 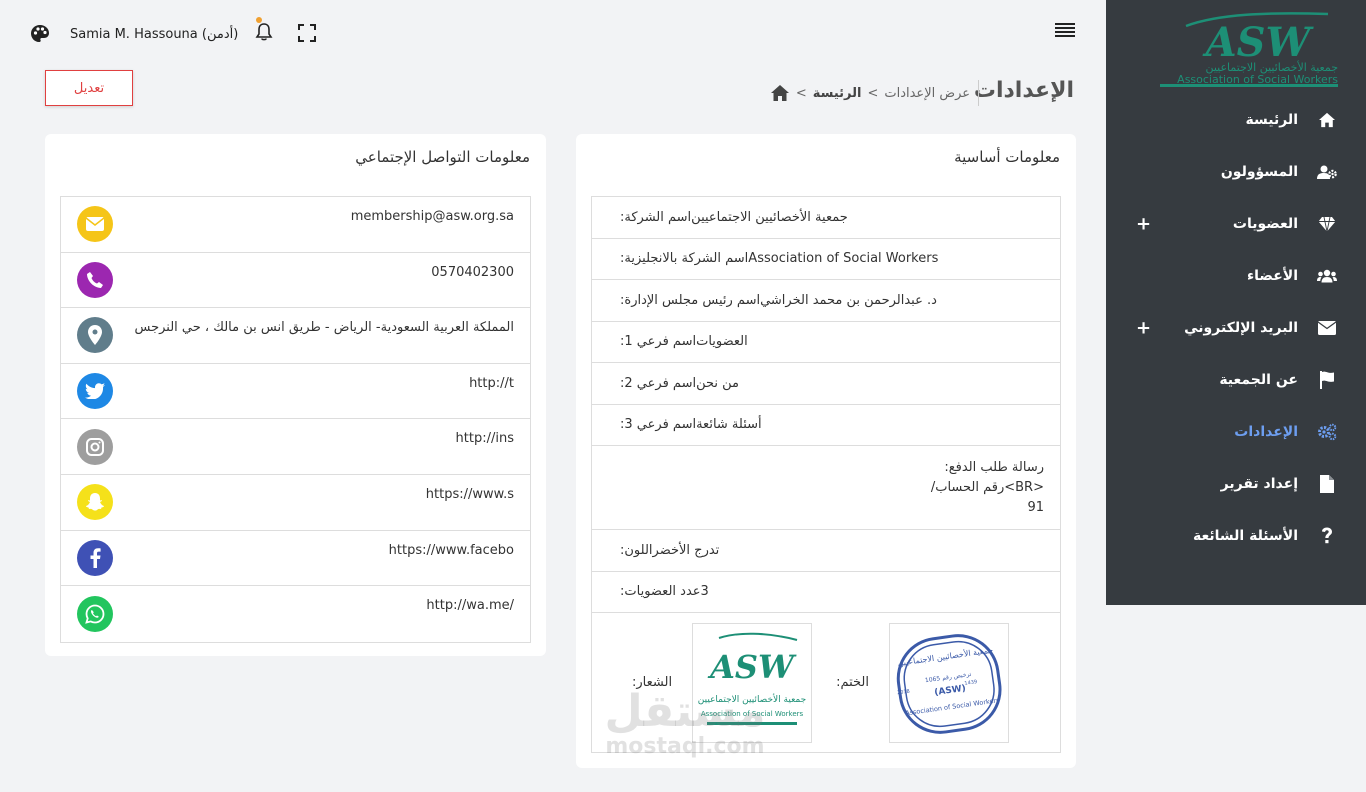 I want to click on info-label: اسم رئيس مجلس الإدارة:, so click(x=690, y=300).